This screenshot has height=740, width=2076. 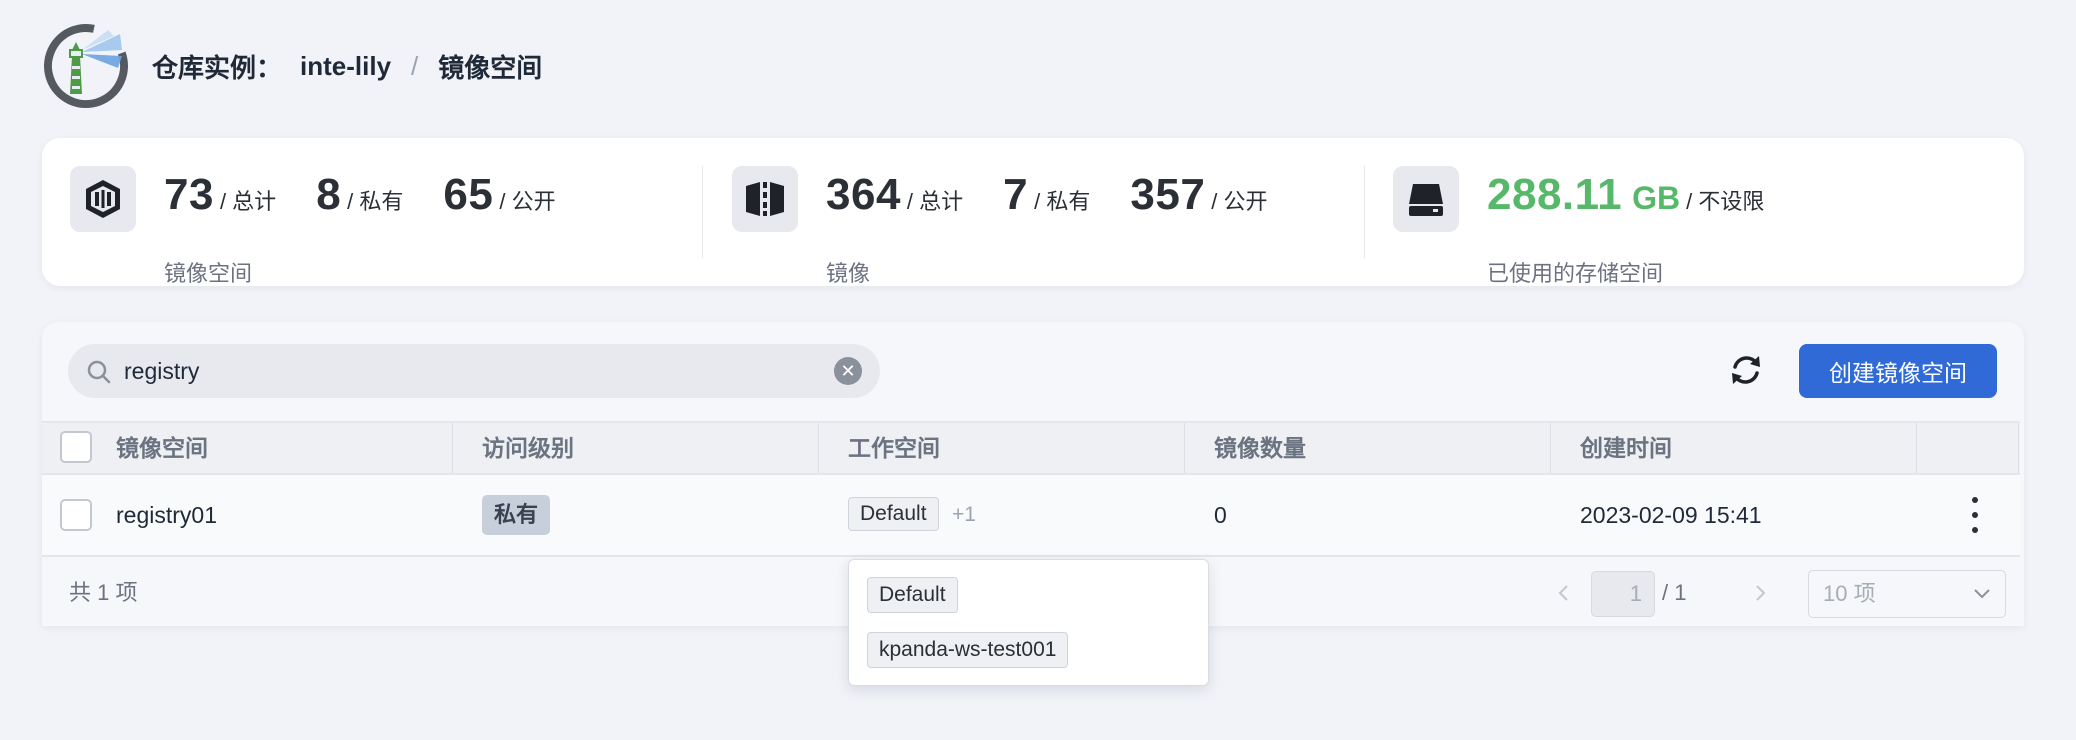 What do you see at coordinates (1623, 594) in the screenshot?
I see `page-input: 1` at bounding box center [1623, 594].